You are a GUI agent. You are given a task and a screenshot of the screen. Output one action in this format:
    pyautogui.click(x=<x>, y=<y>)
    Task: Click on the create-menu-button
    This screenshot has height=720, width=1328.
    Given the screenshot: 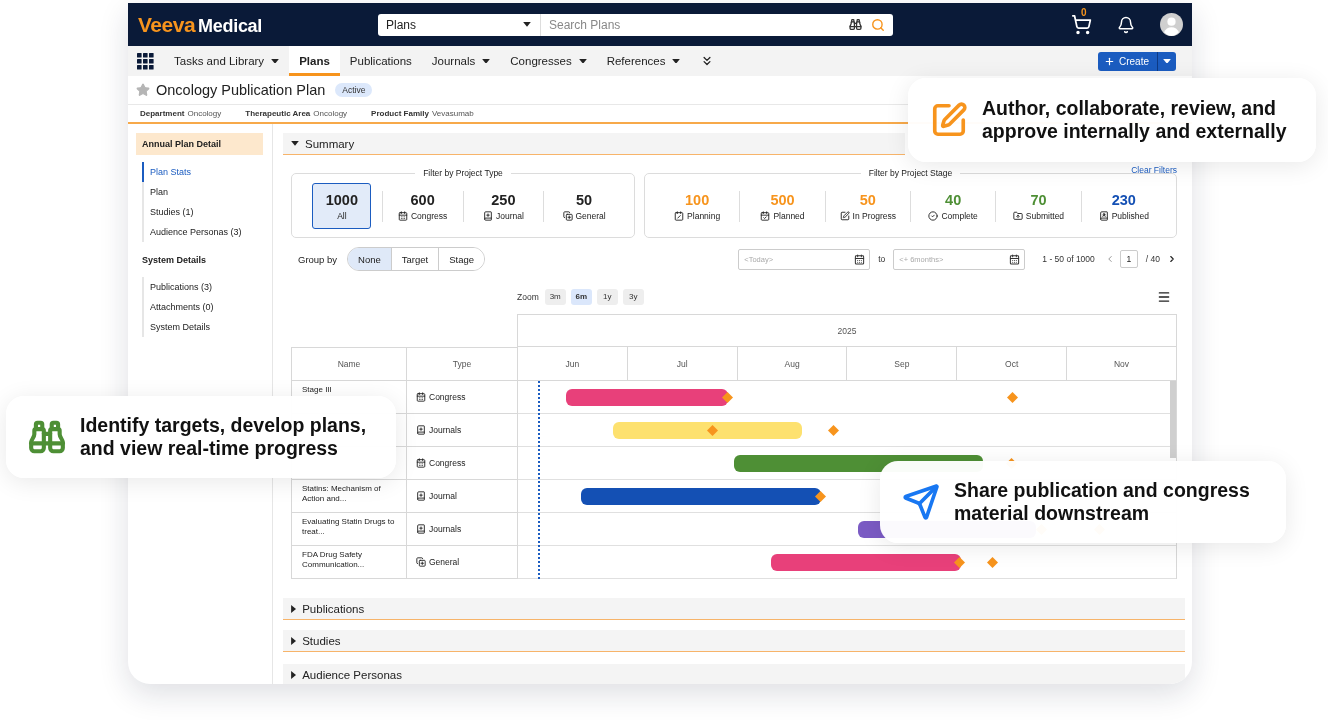 What is the action you would take?
    pyautogui.click(x=1166, y=61)
    